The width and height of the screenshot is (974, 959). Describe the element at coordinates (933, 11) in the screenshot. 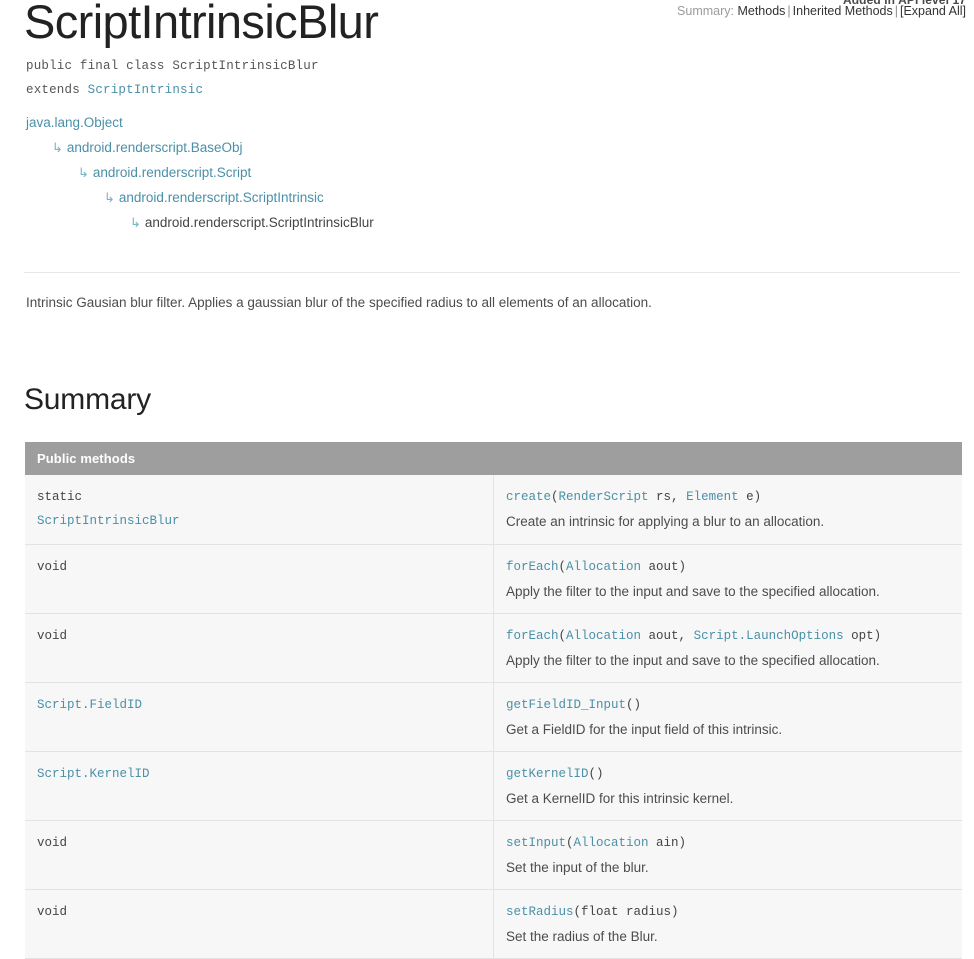

I see `summary-nav-expand-all: [Expand All]` at that location.